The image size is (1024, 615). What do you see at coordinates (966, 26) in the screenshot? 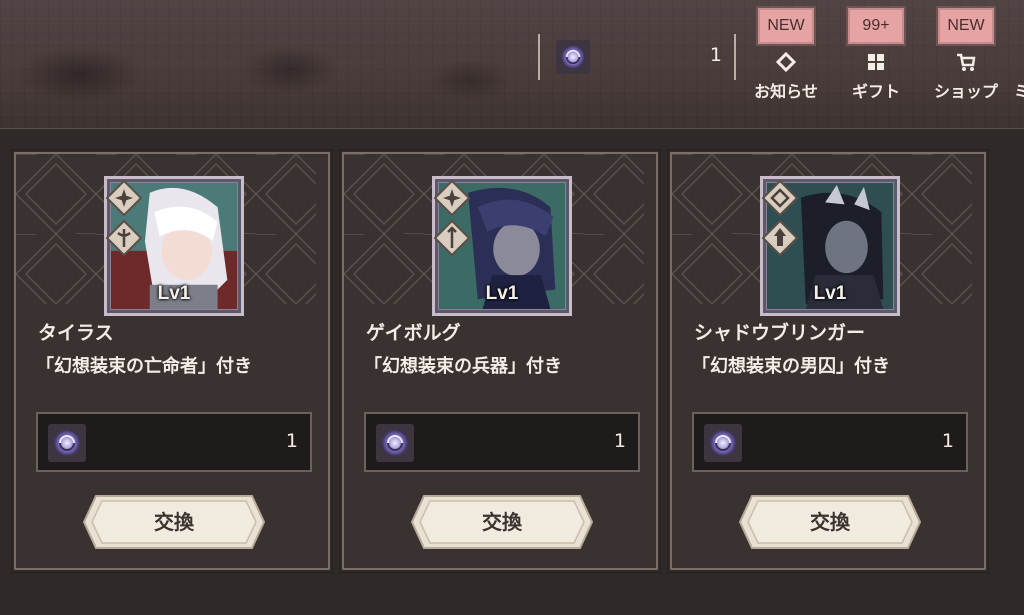
I see `shop-new-badge: NEW` at bounding box center [966, 26].